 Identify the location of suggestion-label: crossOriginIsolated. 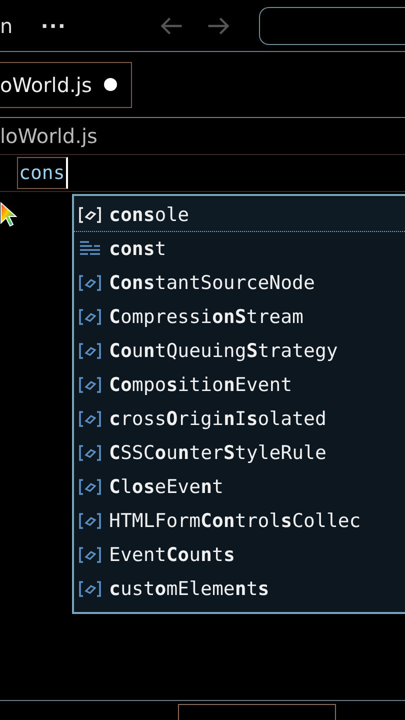
(217, 419).